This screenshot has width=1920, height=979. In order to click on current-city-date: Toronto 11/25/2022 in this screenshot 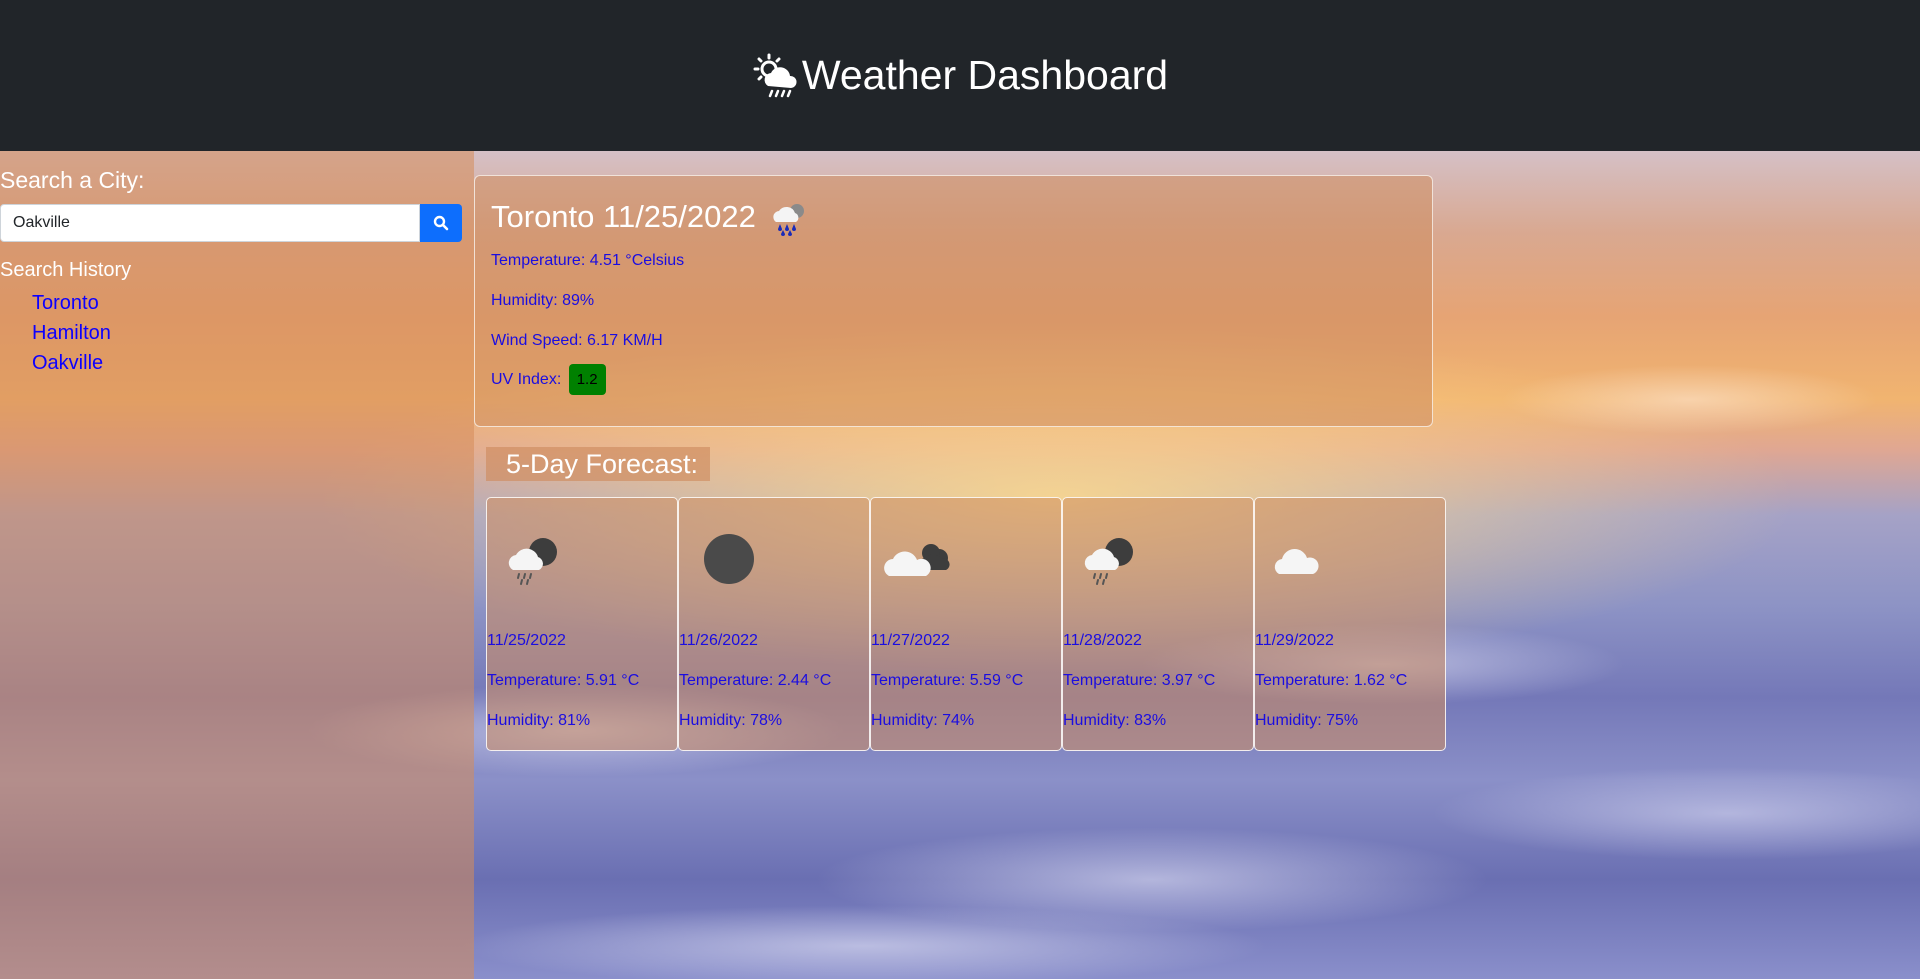, I will do `click(623, 216)`.